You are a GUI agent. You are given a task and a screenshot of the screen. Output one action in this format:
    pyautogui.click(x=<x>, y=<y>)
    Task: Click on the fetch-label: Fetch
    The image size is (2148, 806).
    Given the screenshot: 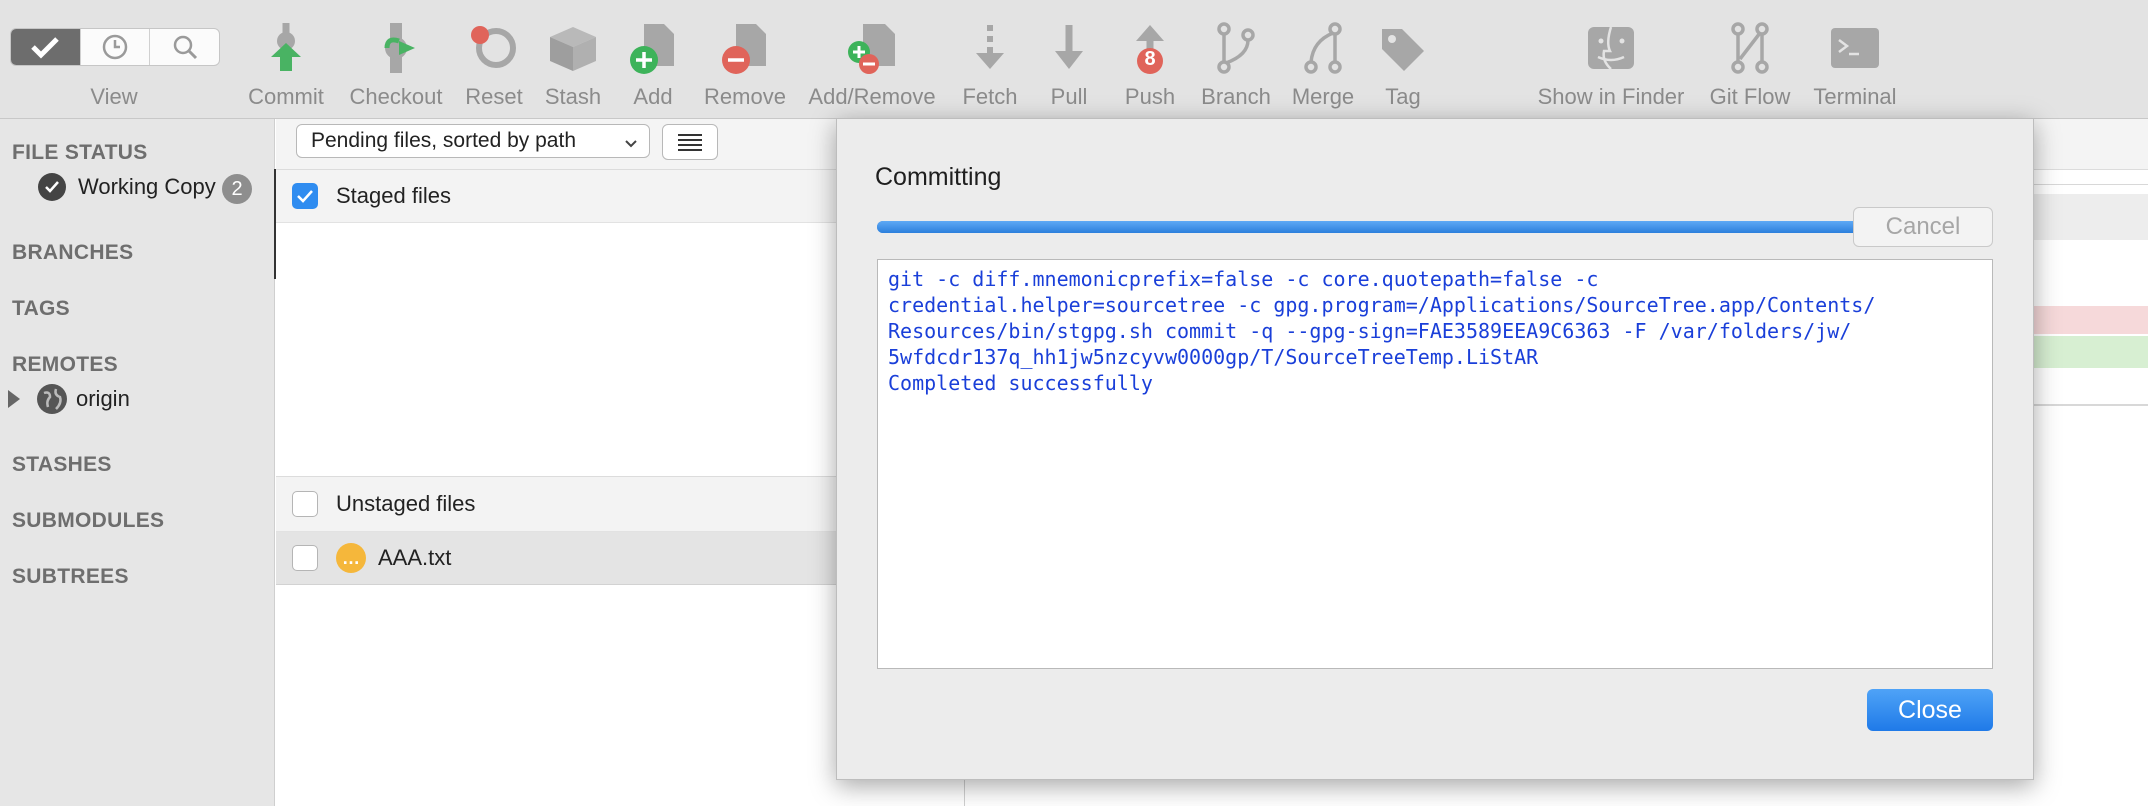 What is the action you would take?
    pyautogui.click(x=990, y=96)
    